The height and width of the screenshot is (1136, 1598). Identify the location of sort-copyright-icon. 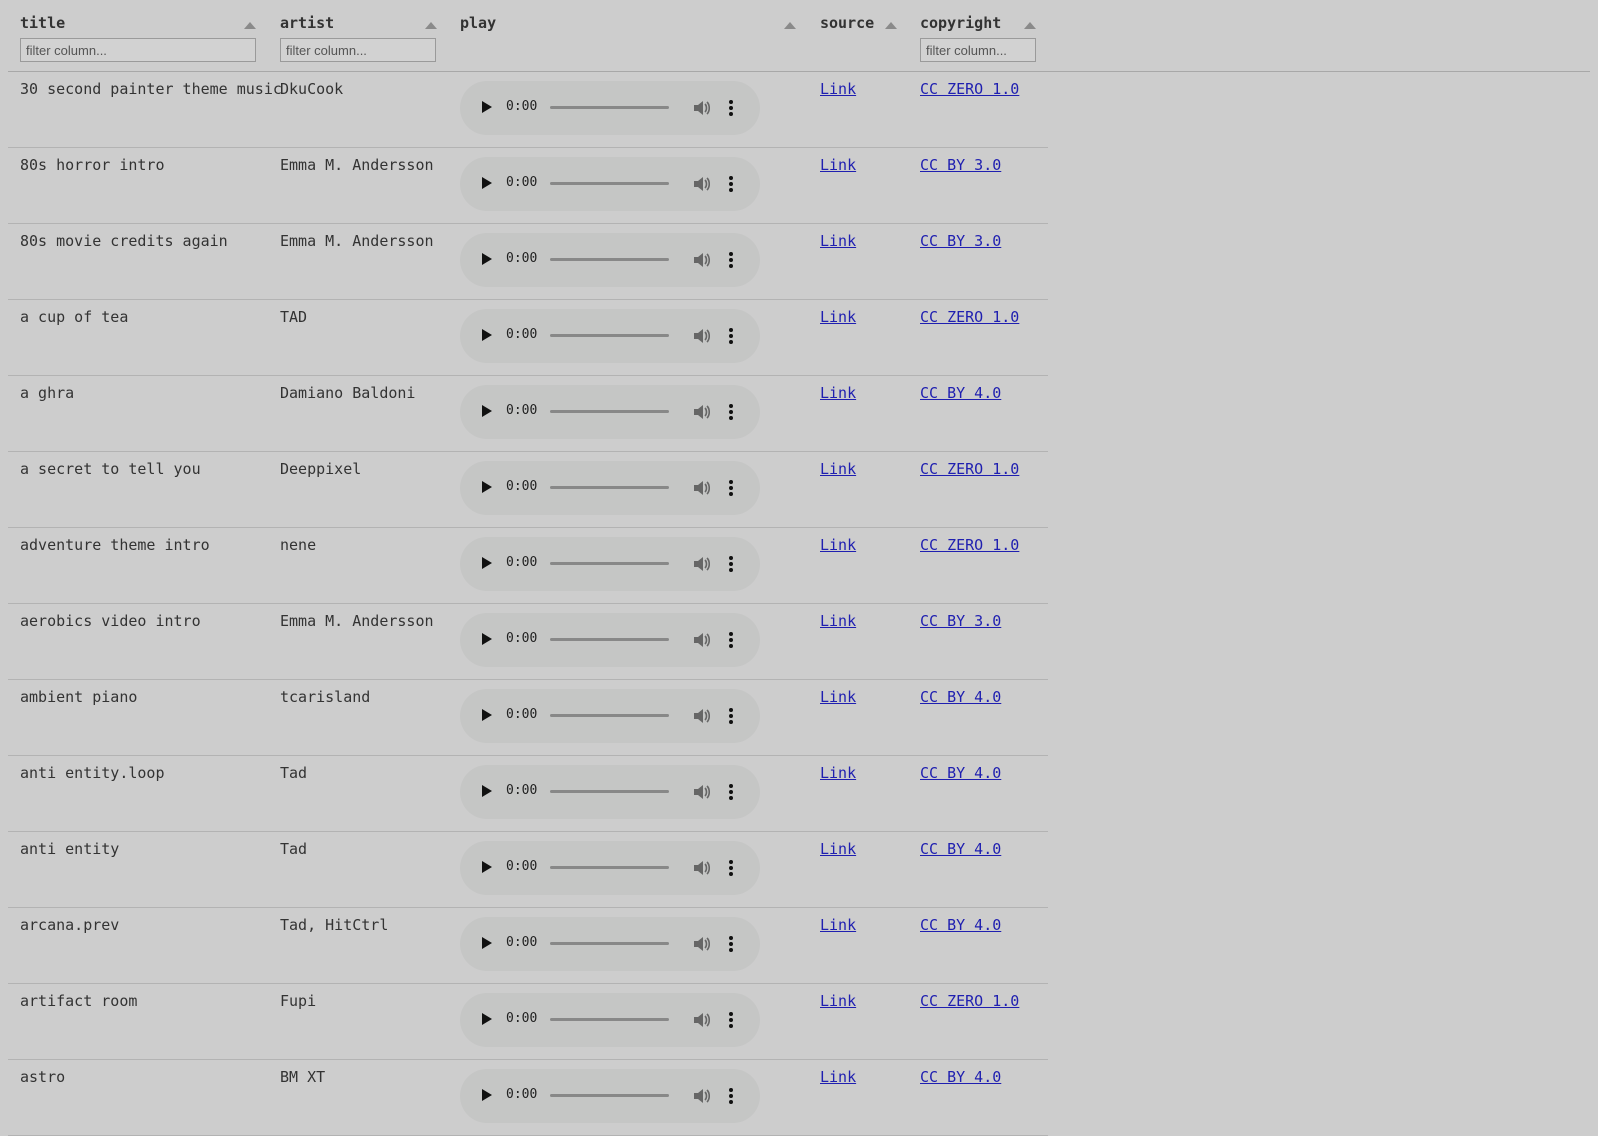
(1030, 25).